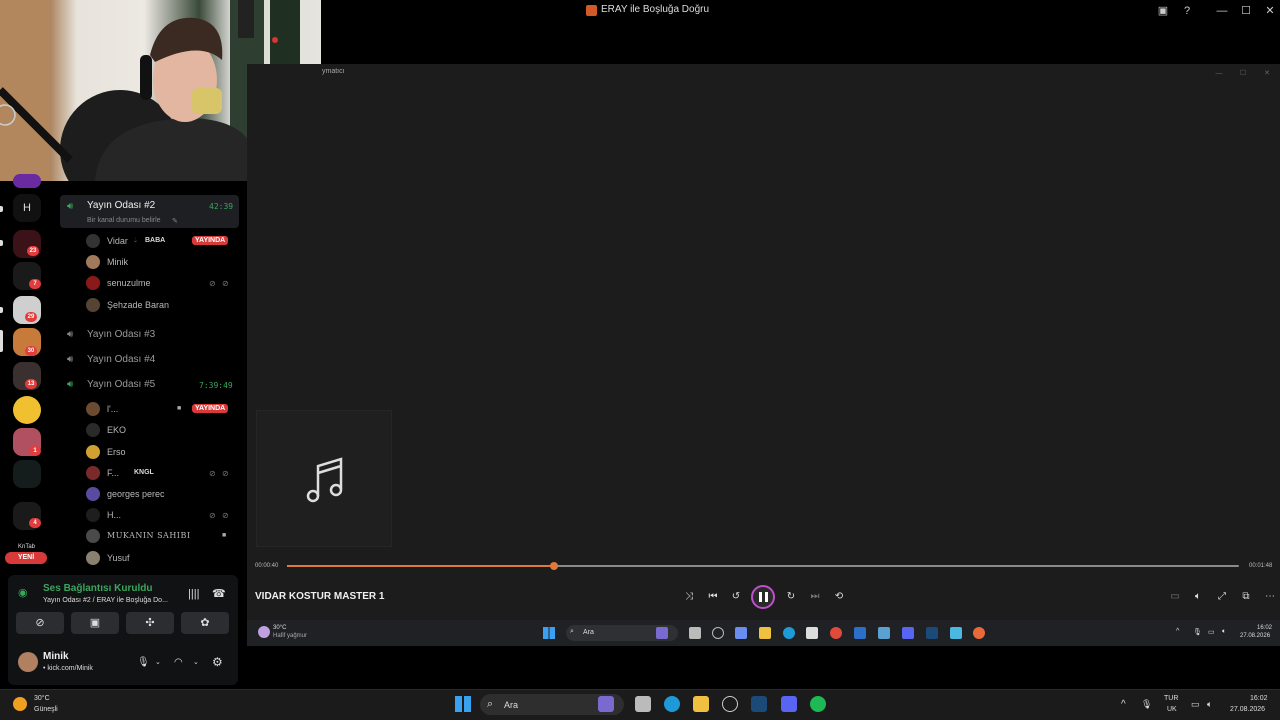 The height and width of the screenshot is (720, 1280). I want to click on repeat-icon: ⟲, so click(839, 597).